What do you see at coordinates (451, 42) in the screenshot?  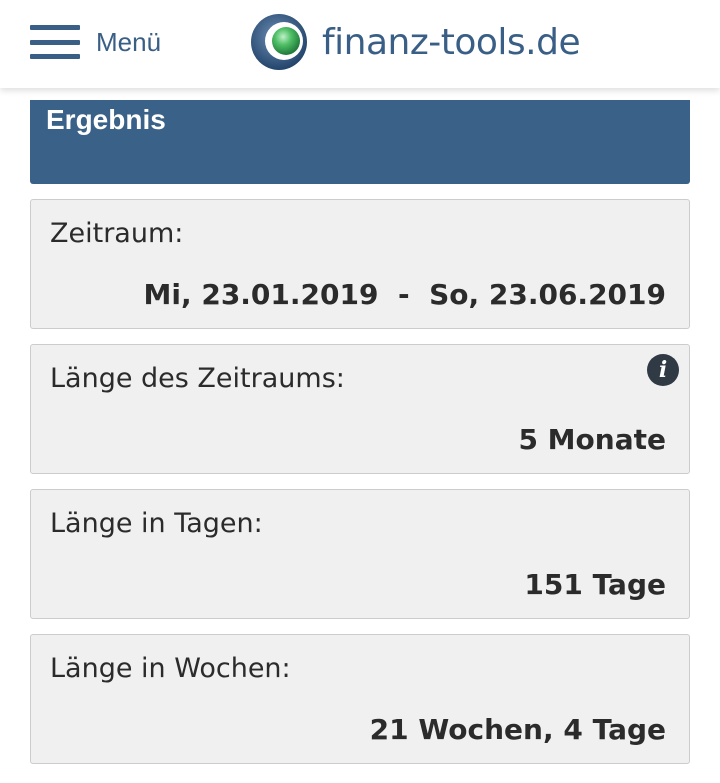 I see `site-name: finanz-tools.de` at bounding box center [451, 42].